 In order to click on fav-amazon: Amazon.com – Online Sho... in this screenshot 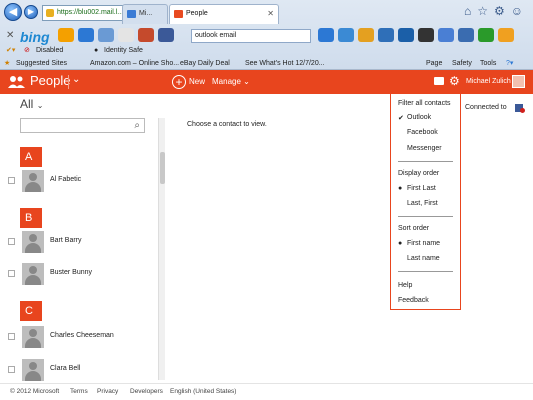, I will do `click(134, 63)`.